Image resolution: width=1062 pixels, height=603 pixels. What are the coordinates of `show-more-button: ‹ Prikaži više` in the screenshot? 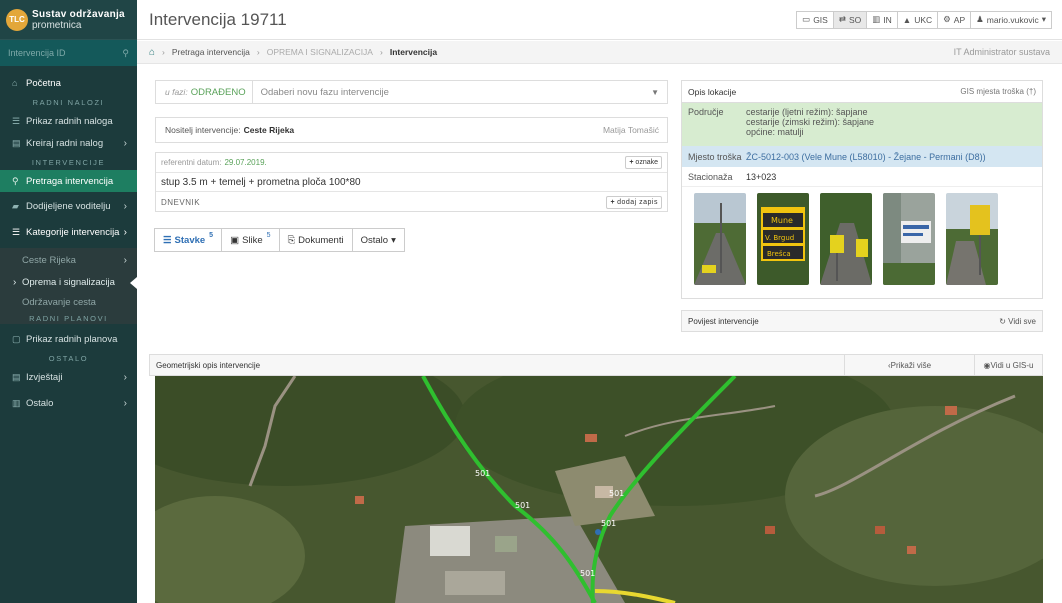 It's located at (909, 365).